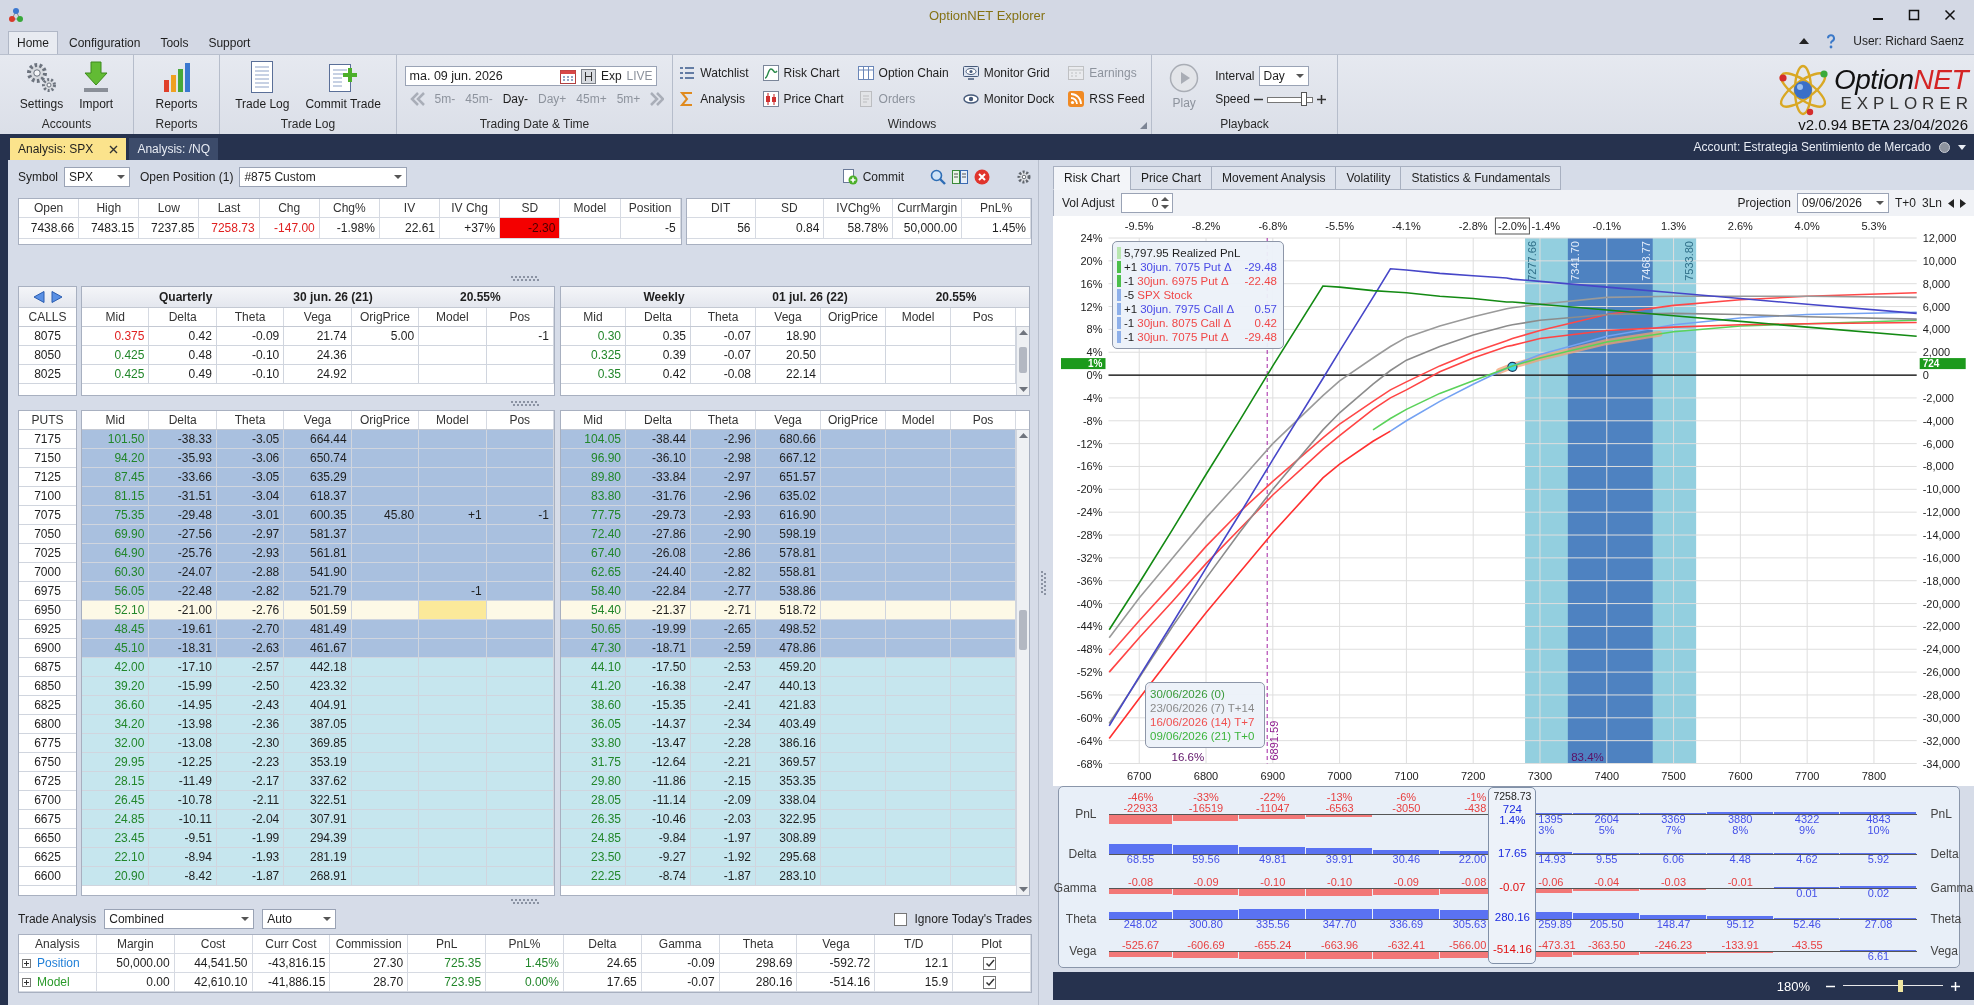 Image resolution: width=1974 pixels, height=1005 pixels. Describe the element at coordinates (973, 919) in the screenshot. I see `checkbox-label: Ignore Today's Trades` at that location.